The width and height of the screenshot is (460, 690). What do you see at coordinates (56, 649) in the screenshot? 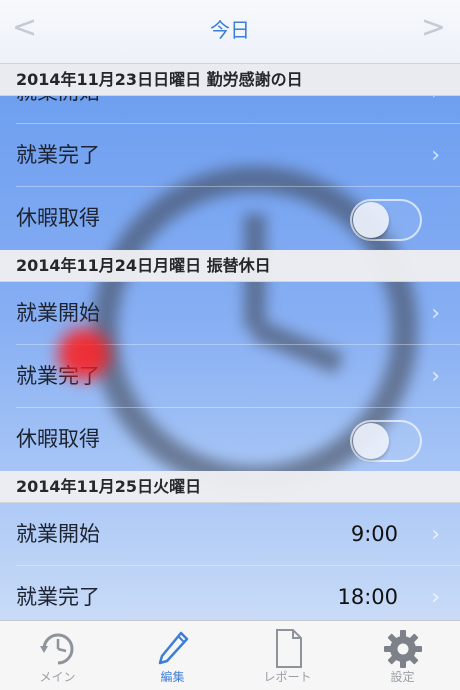
I see `clock-icon` at bounding box center [56, 649].